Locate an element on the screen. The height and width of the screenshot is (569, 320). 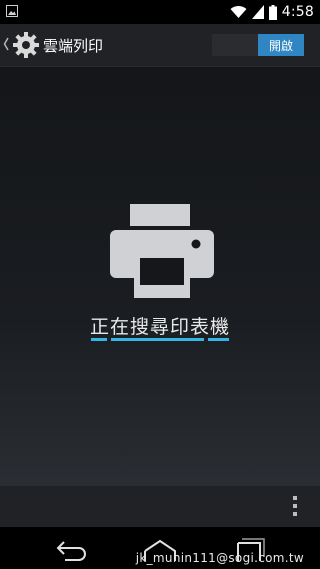
wifi-icon is located at coordinates (238, 12).